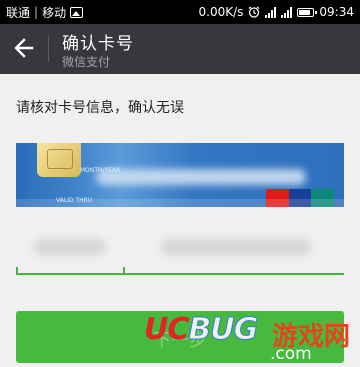 This screenshot has height=367, width=360. I want to click on card-month-text: MONTH/YEAR, so click(100, 170).